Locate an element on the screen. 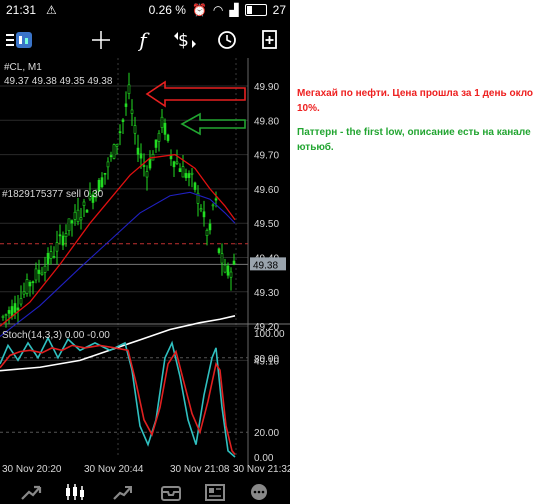 This screenshot has height=504, width=550. ma-fast-line is located at coordinates (118, 240).